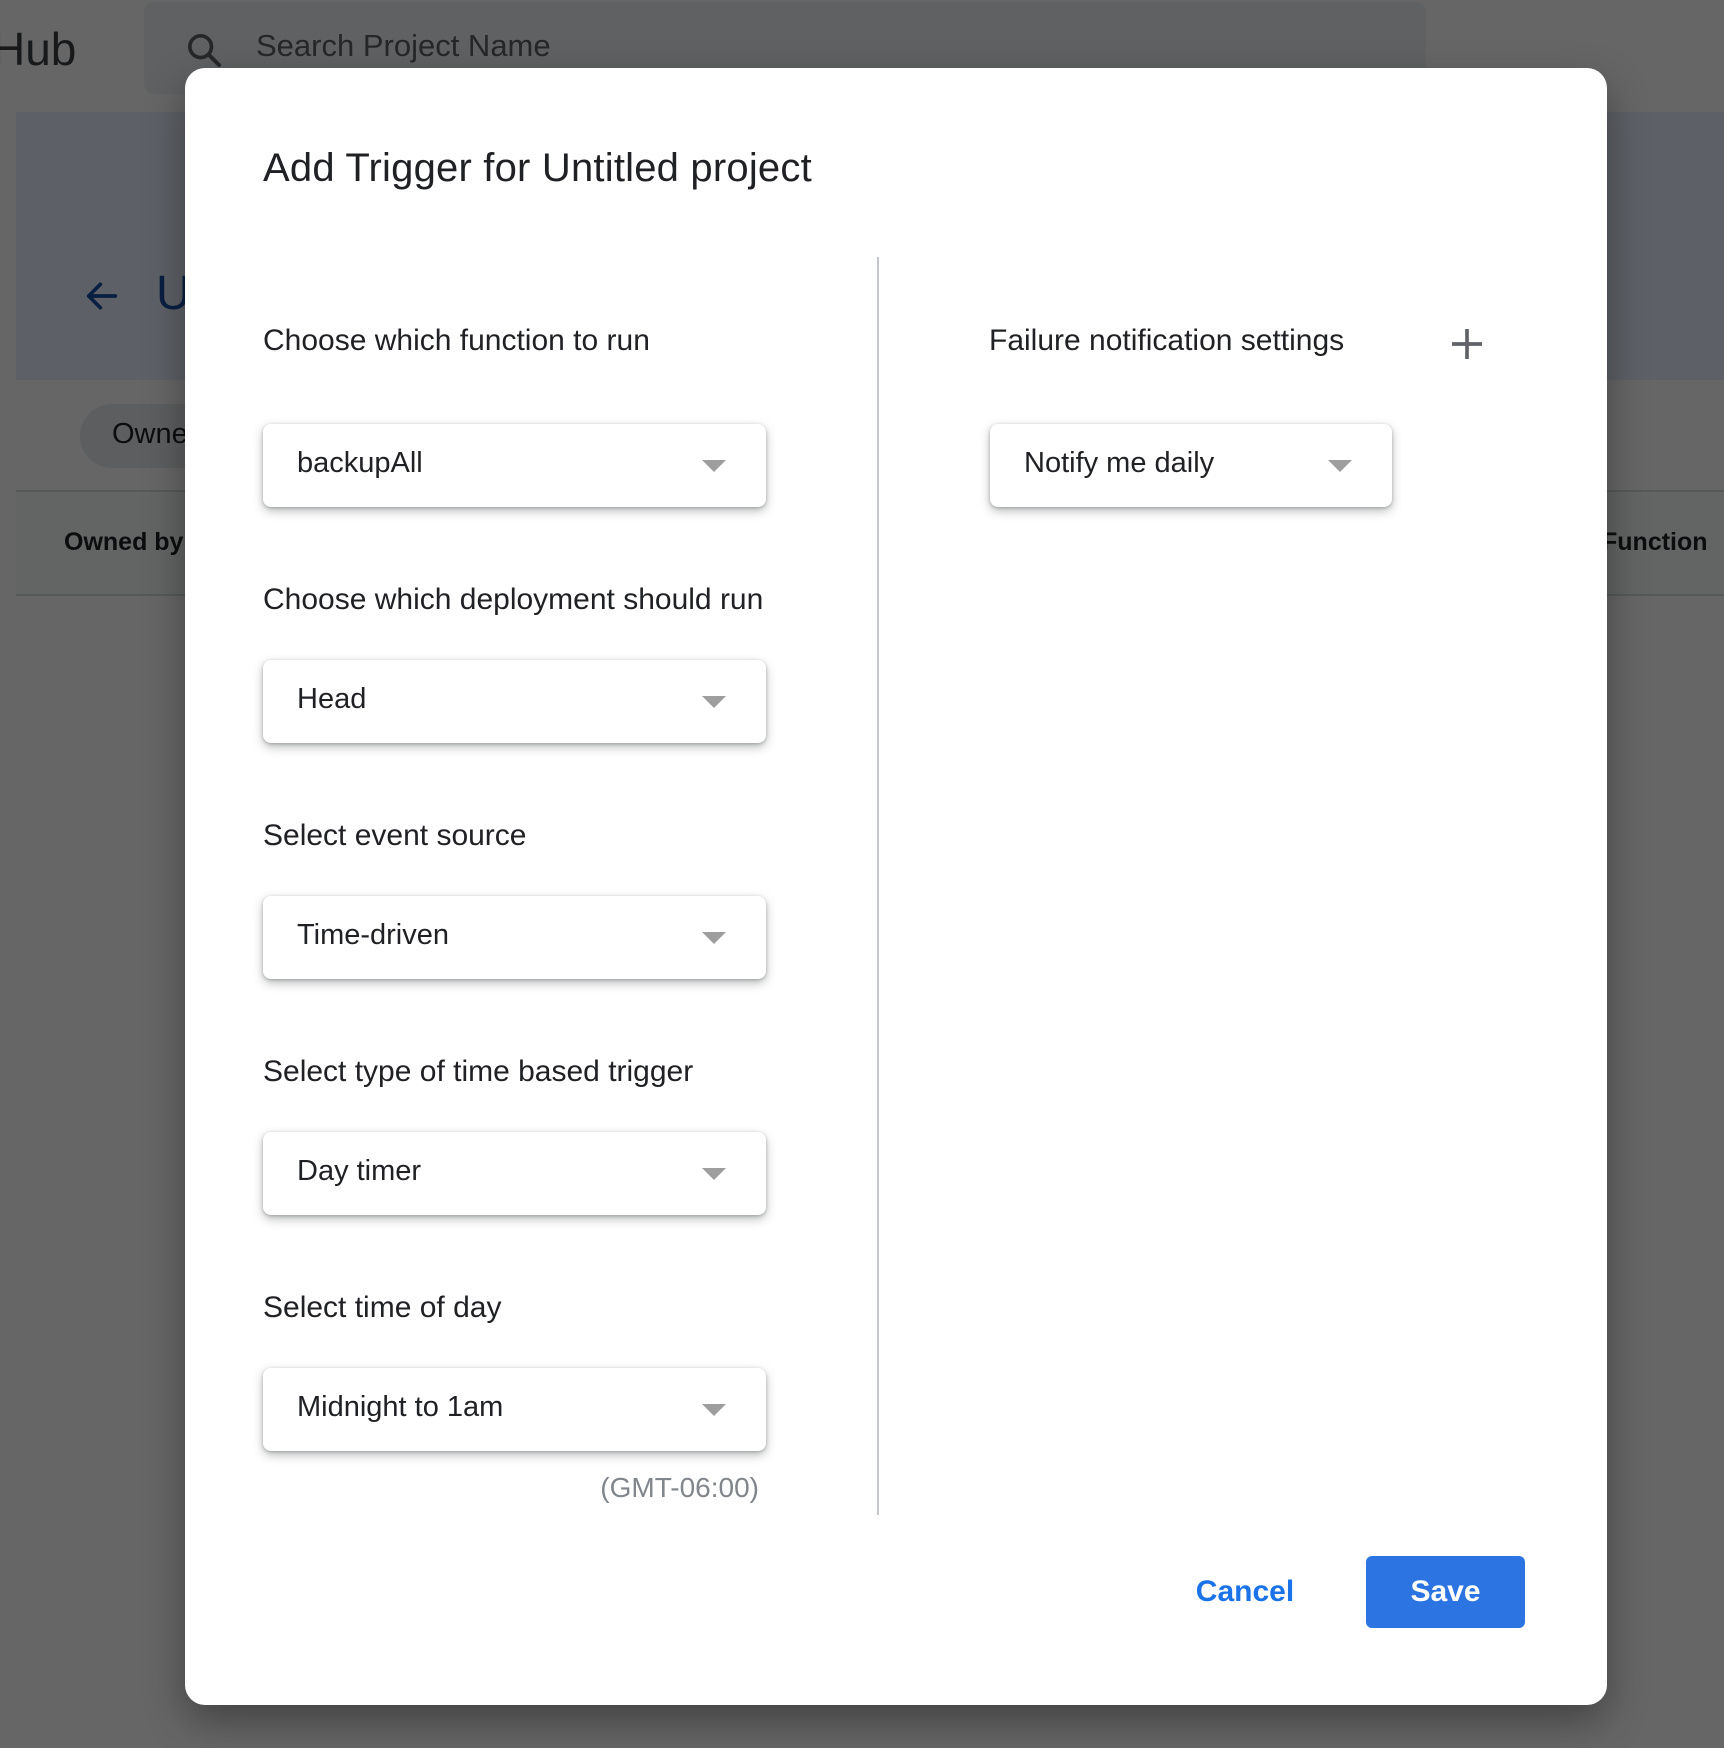 This screenshot has height=1748, width=1724. Describe the element at coordinates (514, 937) in the screenshot. I see `event-source-select: Time-driven` at that location.